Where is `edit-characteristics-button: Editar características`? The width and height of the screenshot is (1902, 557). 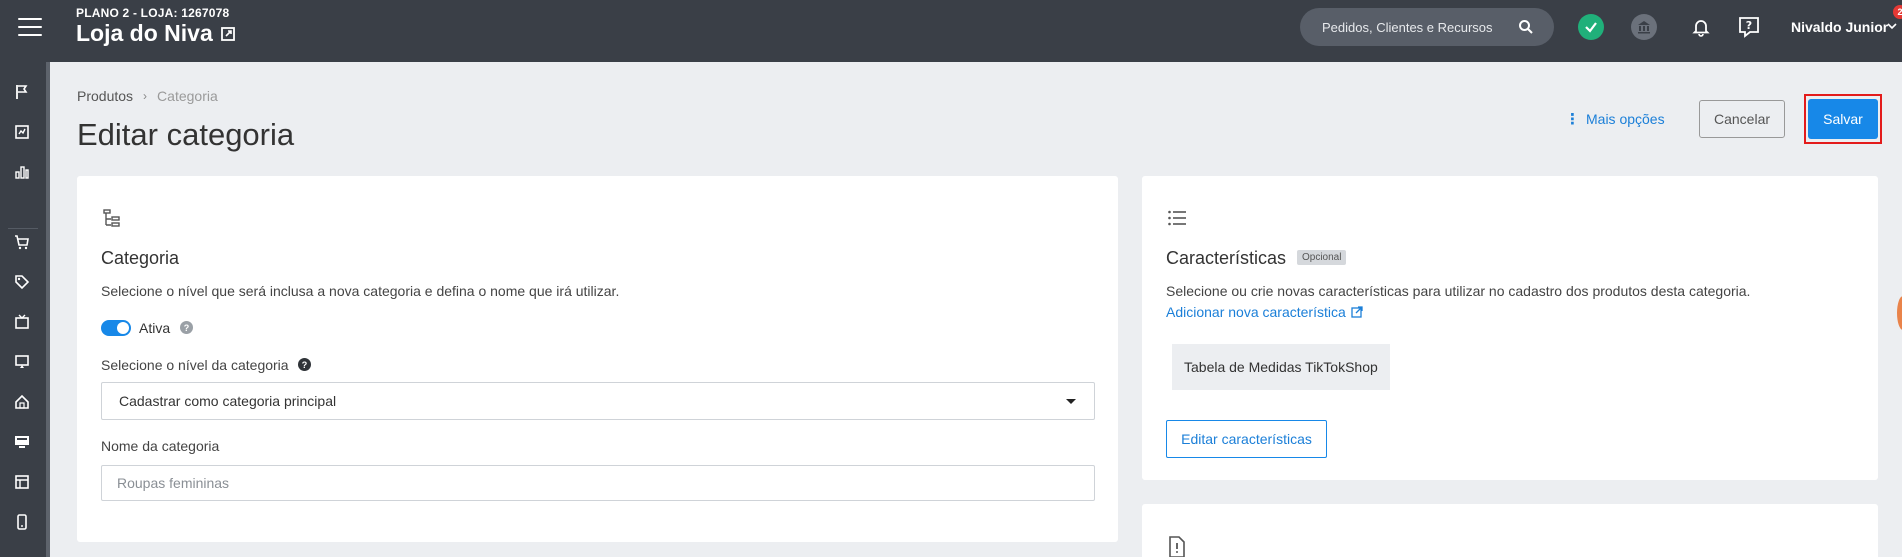 edit-characteristics-button: Editar características is located at coordinates (1246, 439).